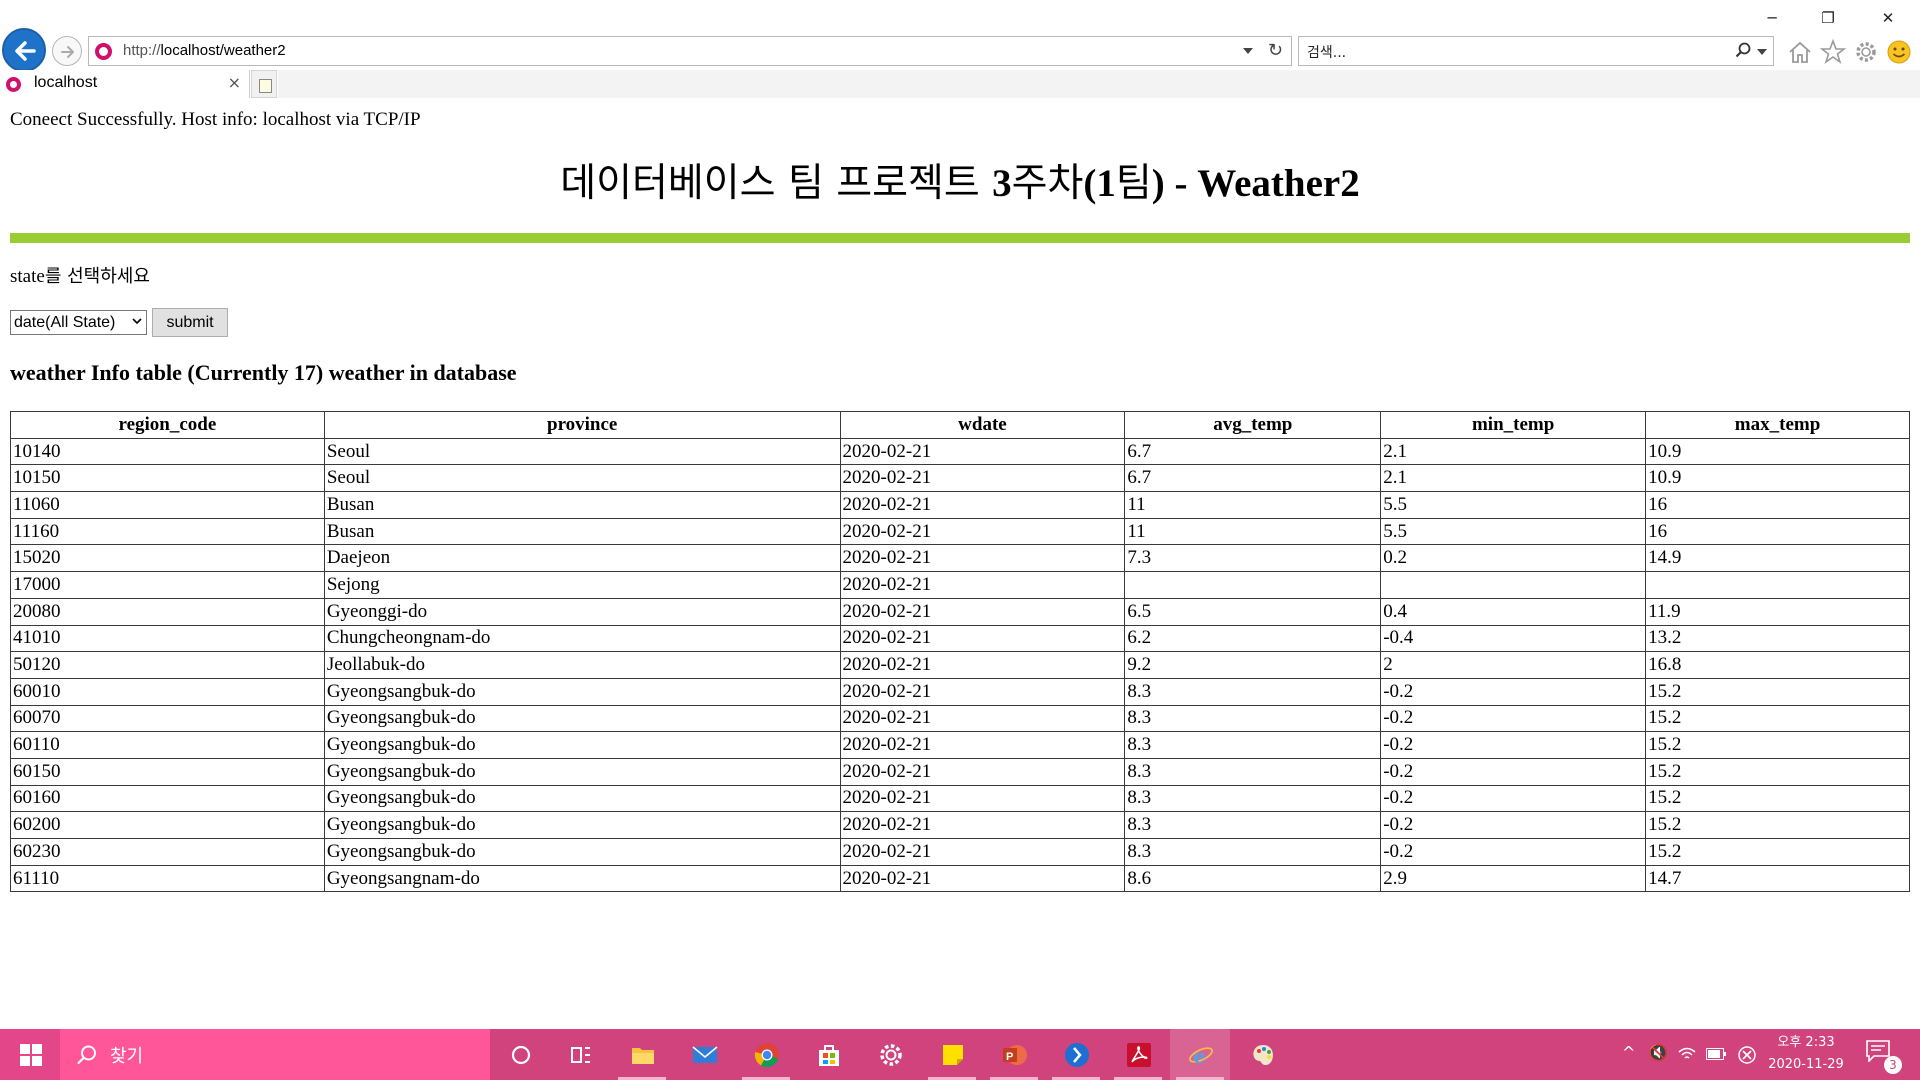 This screenshot has width=1920, height=1080. Describe the element at coordinates (78, 322) in the screenshot. I see `state-select: date(All State)` at that location.